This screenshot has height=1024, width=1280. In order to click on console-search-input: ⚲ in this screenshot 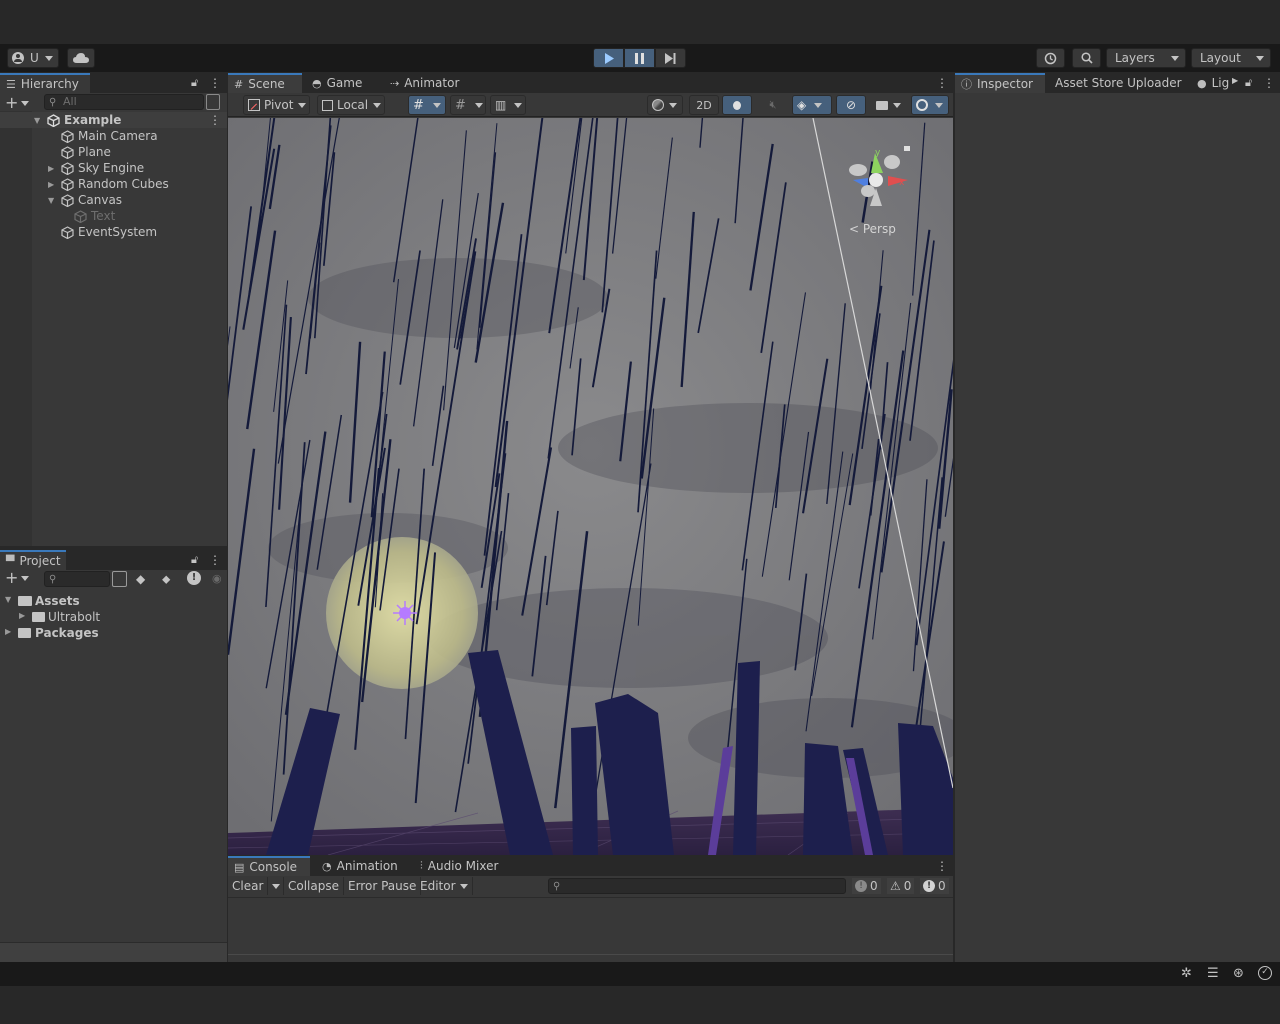, I will do `click(697, 886)`.